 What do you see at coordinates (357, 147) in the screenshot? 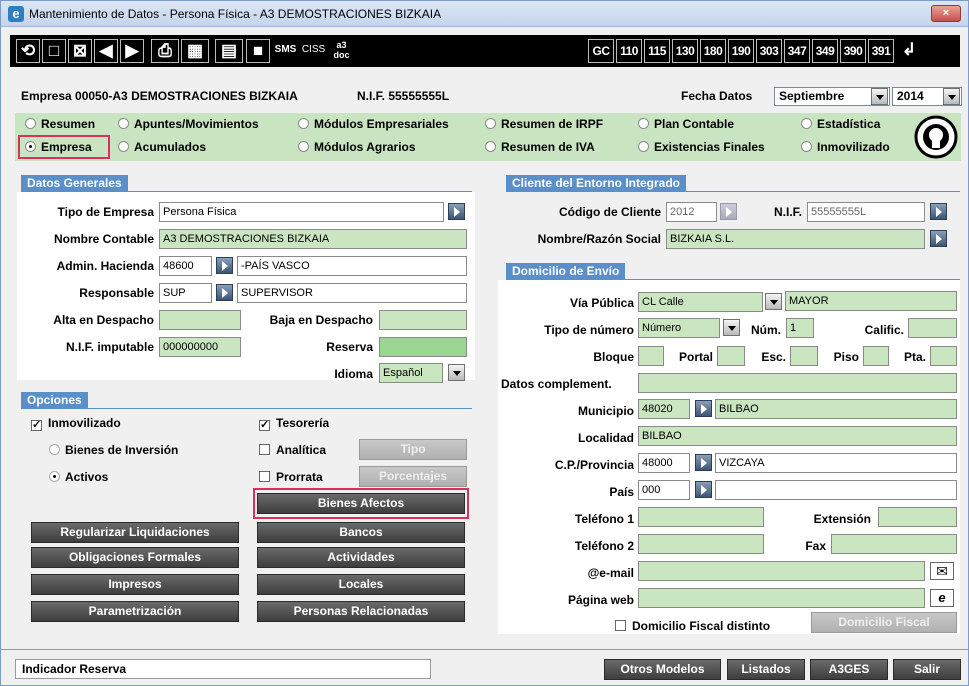
I see `radio-modulos-agrarios: Módulos Agrarios` at bounding box center [357, 147].